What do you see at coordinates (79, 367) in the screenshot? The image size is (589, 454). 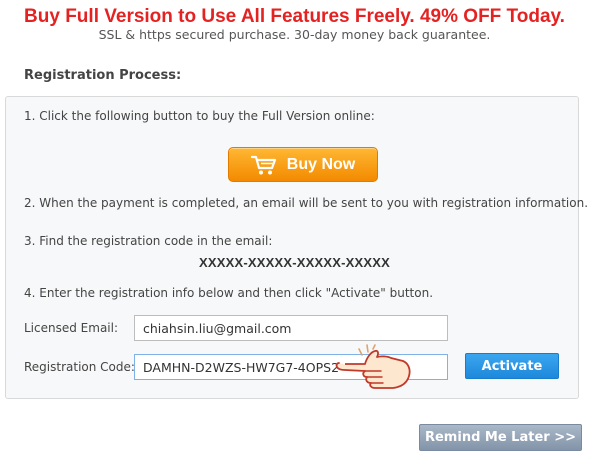 I see `registration-code-label: Registration Code:` at bounding box center [79, 367].